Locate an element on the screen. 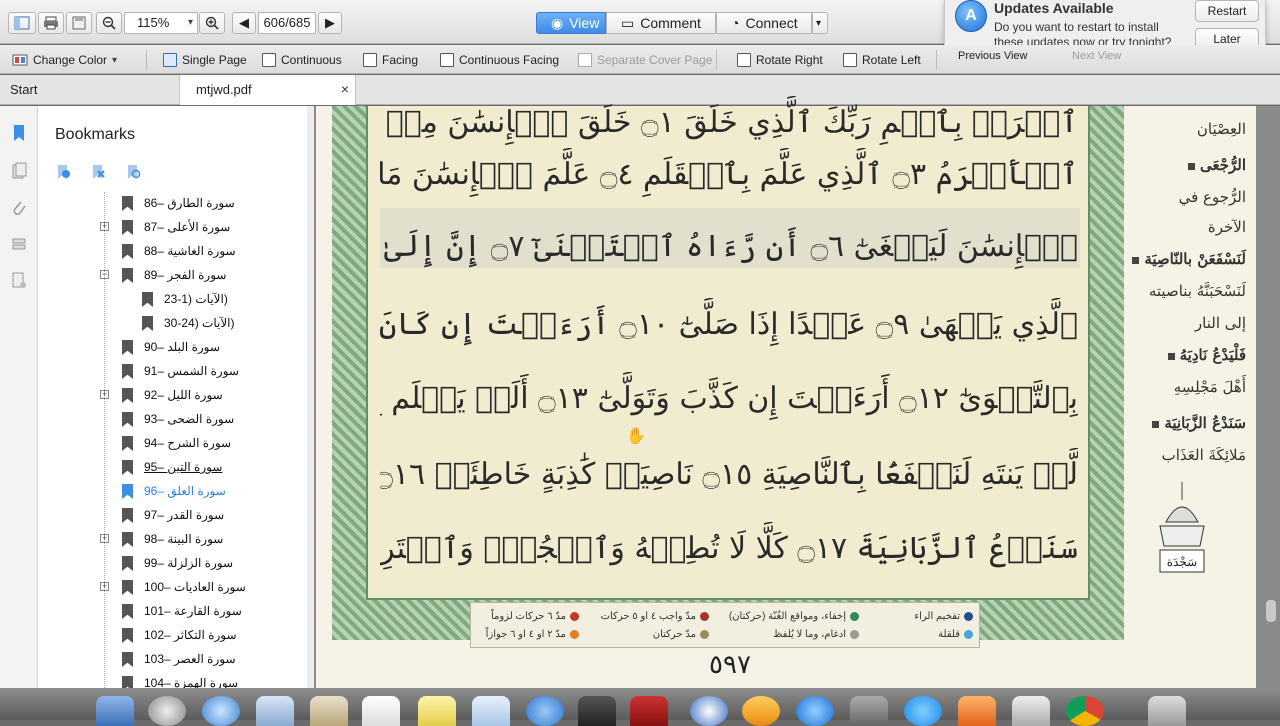 Image resolution: width=1280 pixels, height=726 pixels. attachments-icon is located at coordinates (19, 208).